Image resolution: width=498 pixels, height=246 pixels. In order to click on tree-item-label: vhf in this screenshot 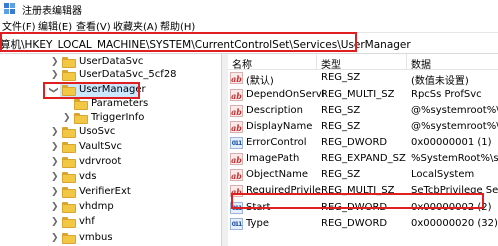, I will do `click(87, 221)`.